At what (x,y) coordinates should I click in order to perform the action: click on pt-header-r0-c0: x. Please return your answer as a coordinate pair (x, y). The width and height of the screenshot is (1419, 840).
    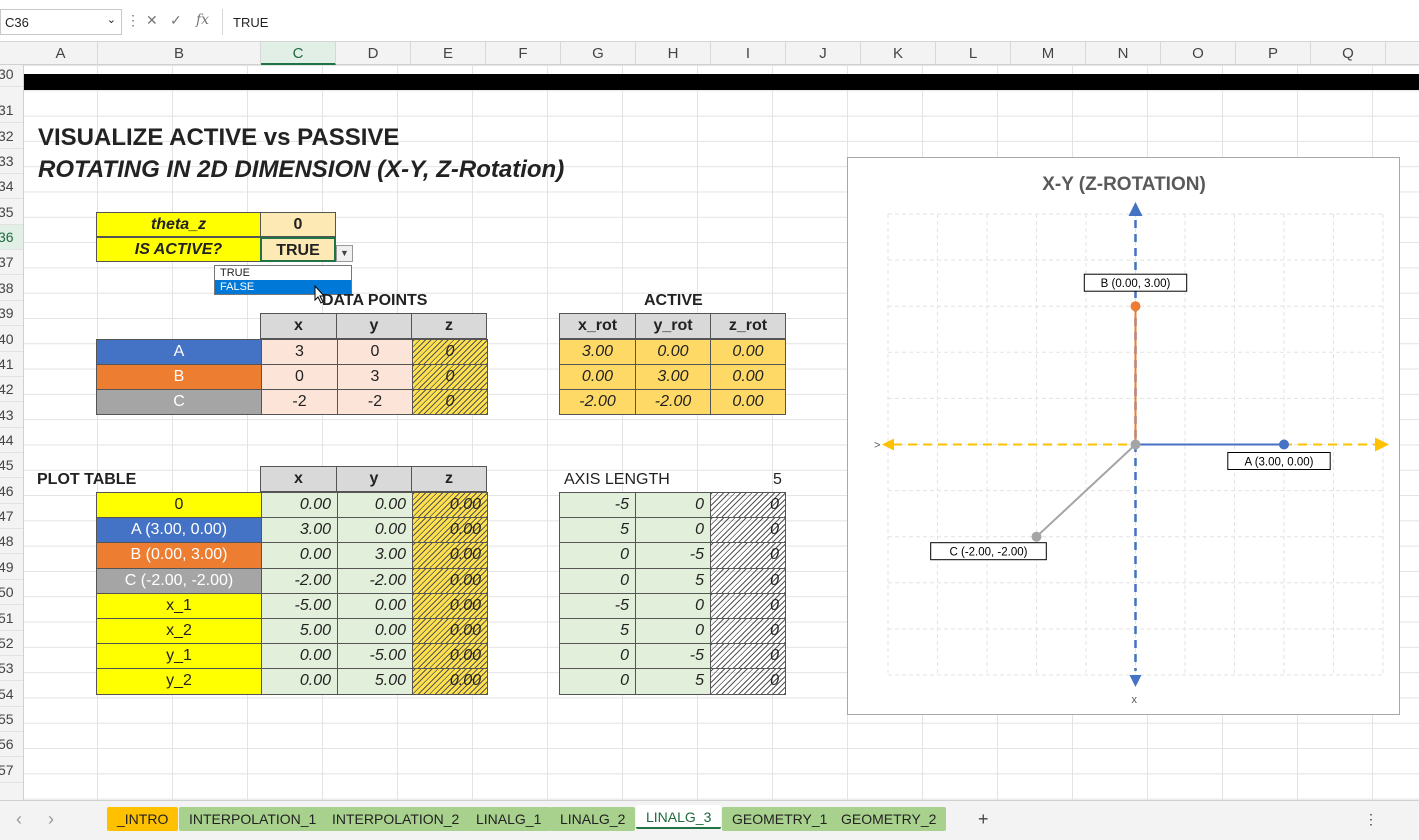
    Looking at the image, I should click on (298, 479).